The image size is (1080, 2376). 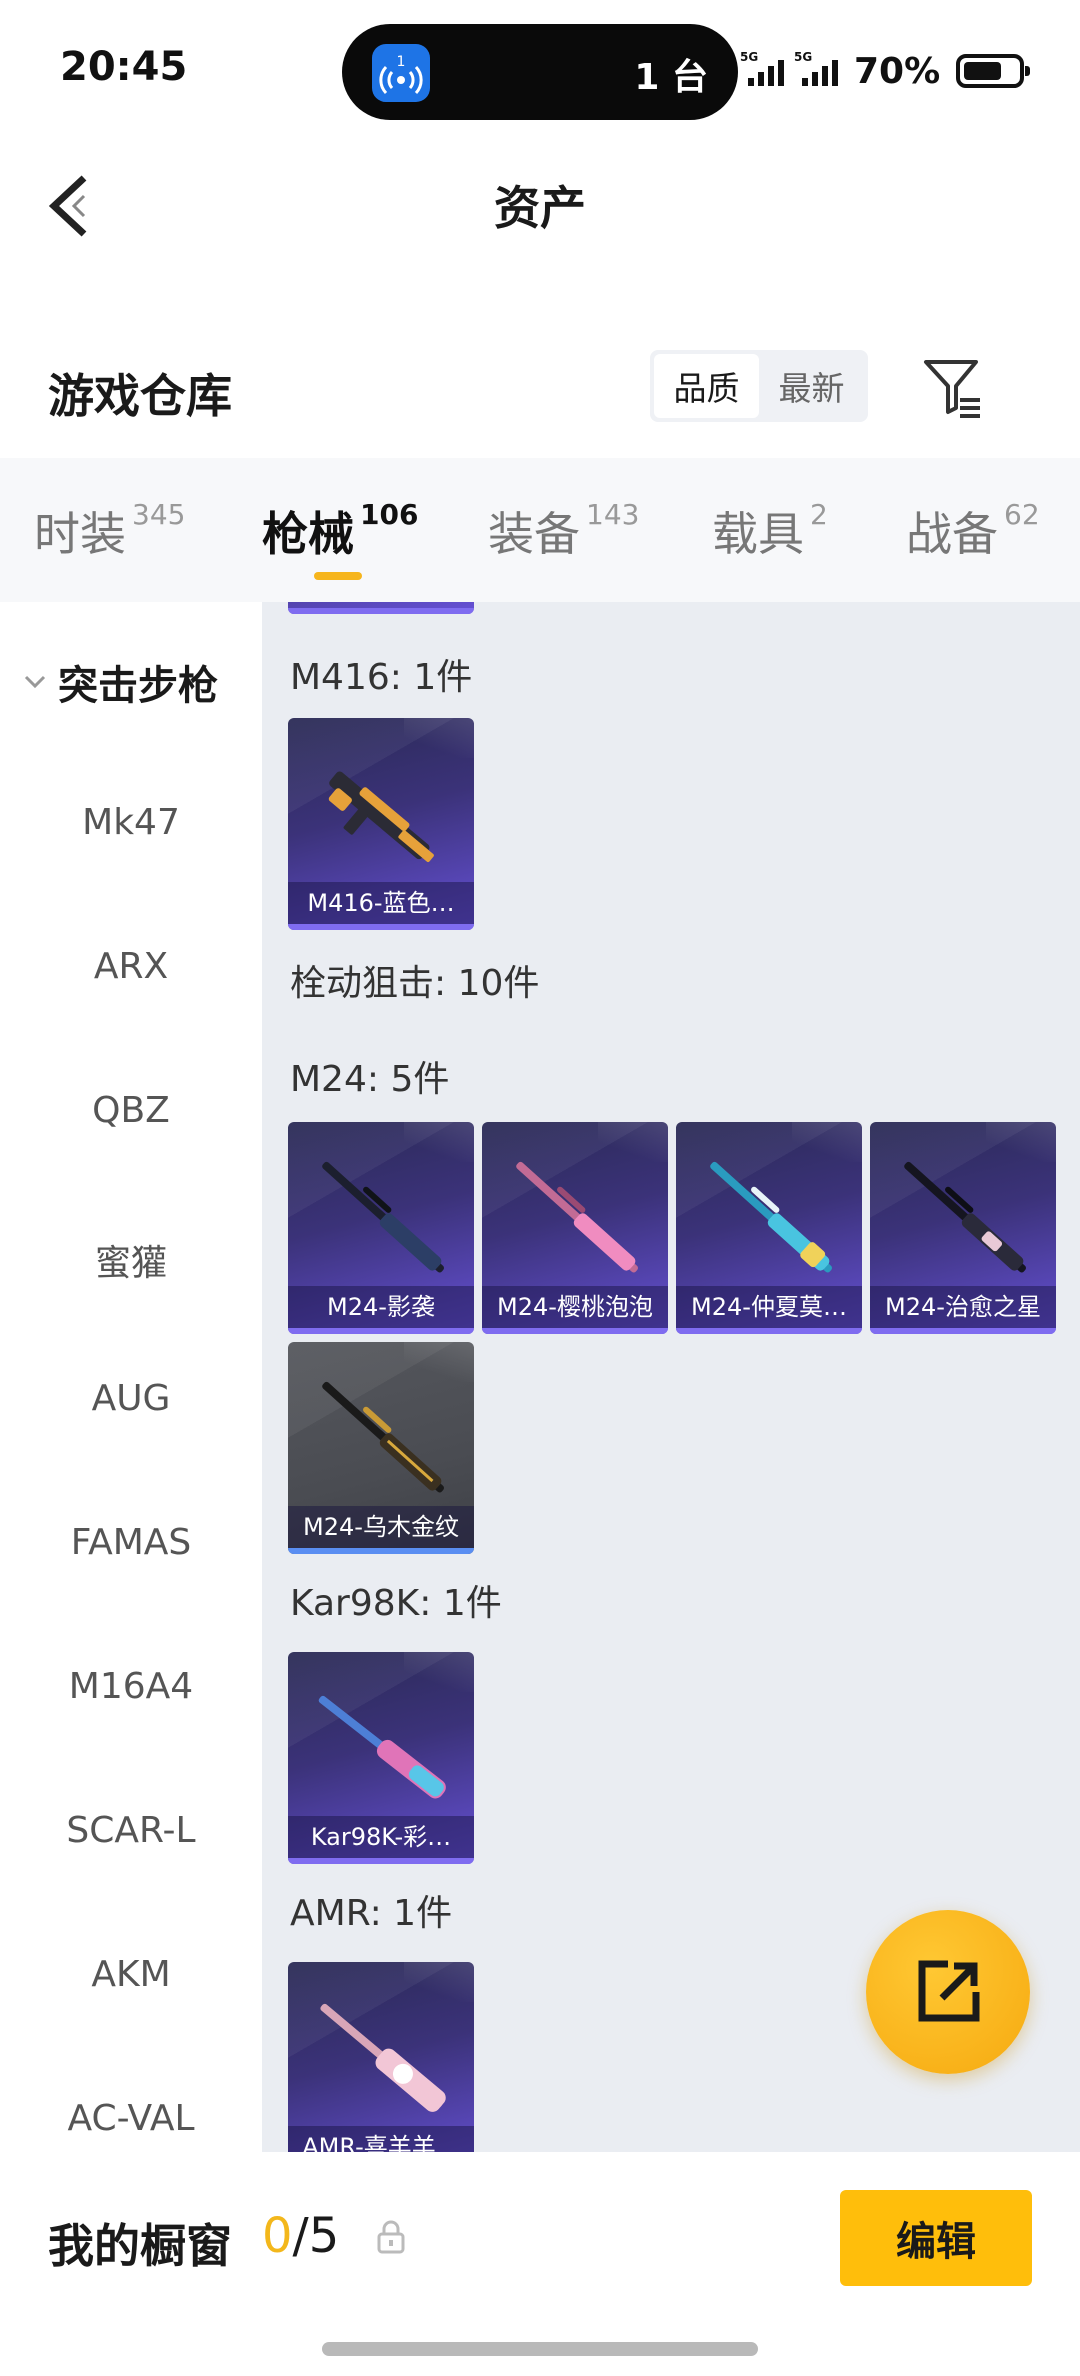 What do you see at coordinates (391, 2237) in the screenshot?
I see `lock-icon` at bounding box center [391, 2237].